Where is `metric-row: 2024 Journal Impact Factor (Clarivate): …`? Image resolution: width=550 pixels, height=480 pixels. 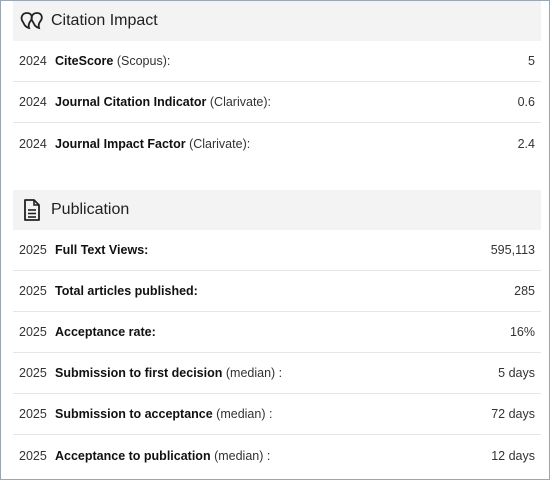
metric-row: 2024 Journal Impact Factor (Clarivate): … is located at coordinates (277, 143).